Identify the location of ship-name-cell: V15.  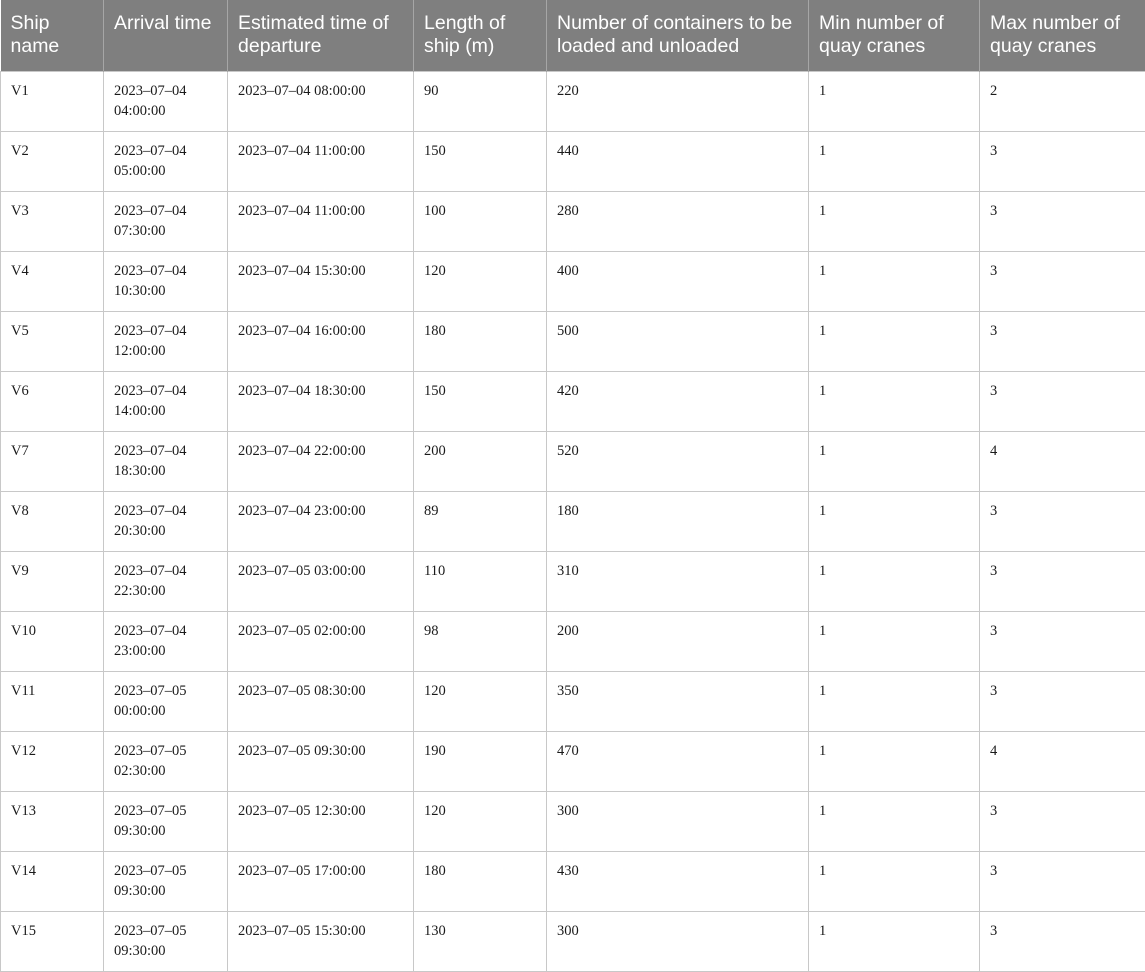
(52, 942).